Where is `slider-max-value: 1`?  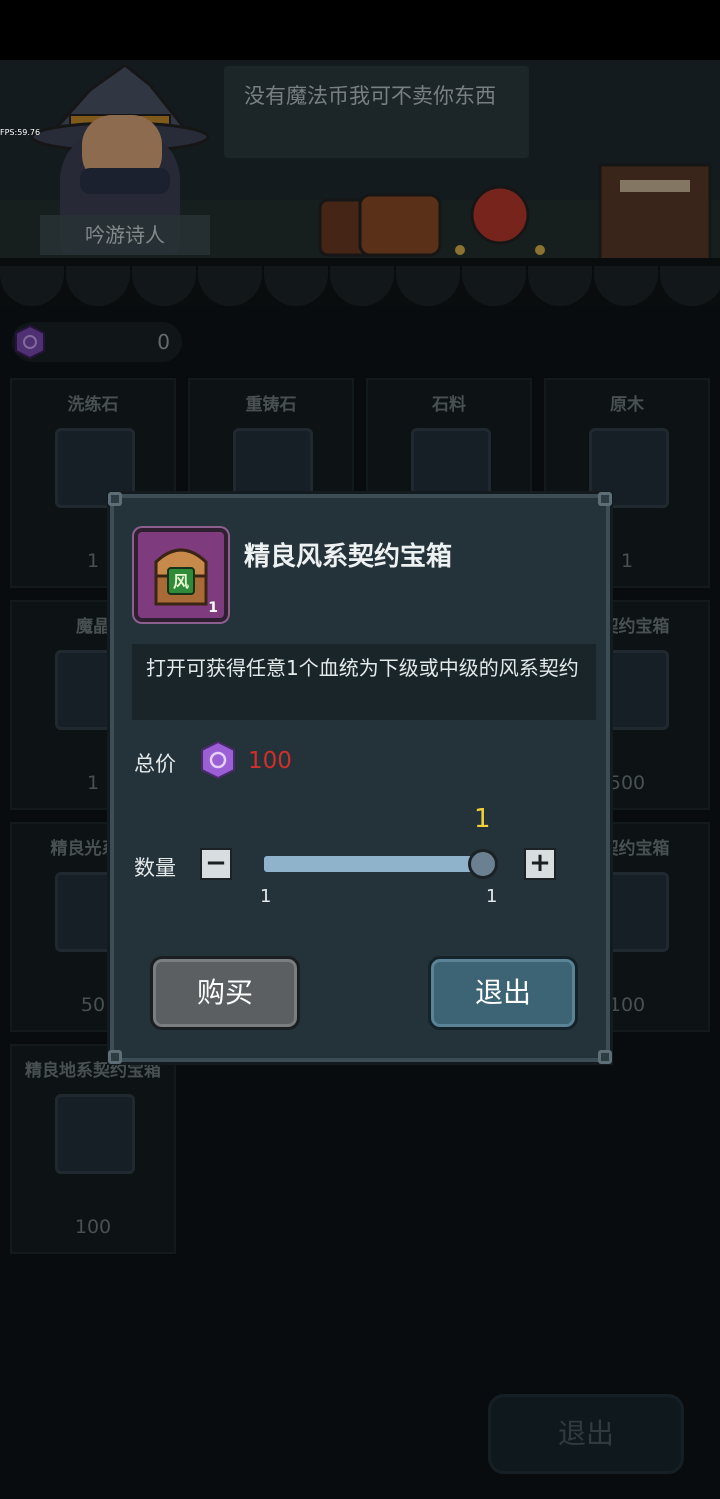 slider-max-value: 1 is located at coordinates (492, 896).